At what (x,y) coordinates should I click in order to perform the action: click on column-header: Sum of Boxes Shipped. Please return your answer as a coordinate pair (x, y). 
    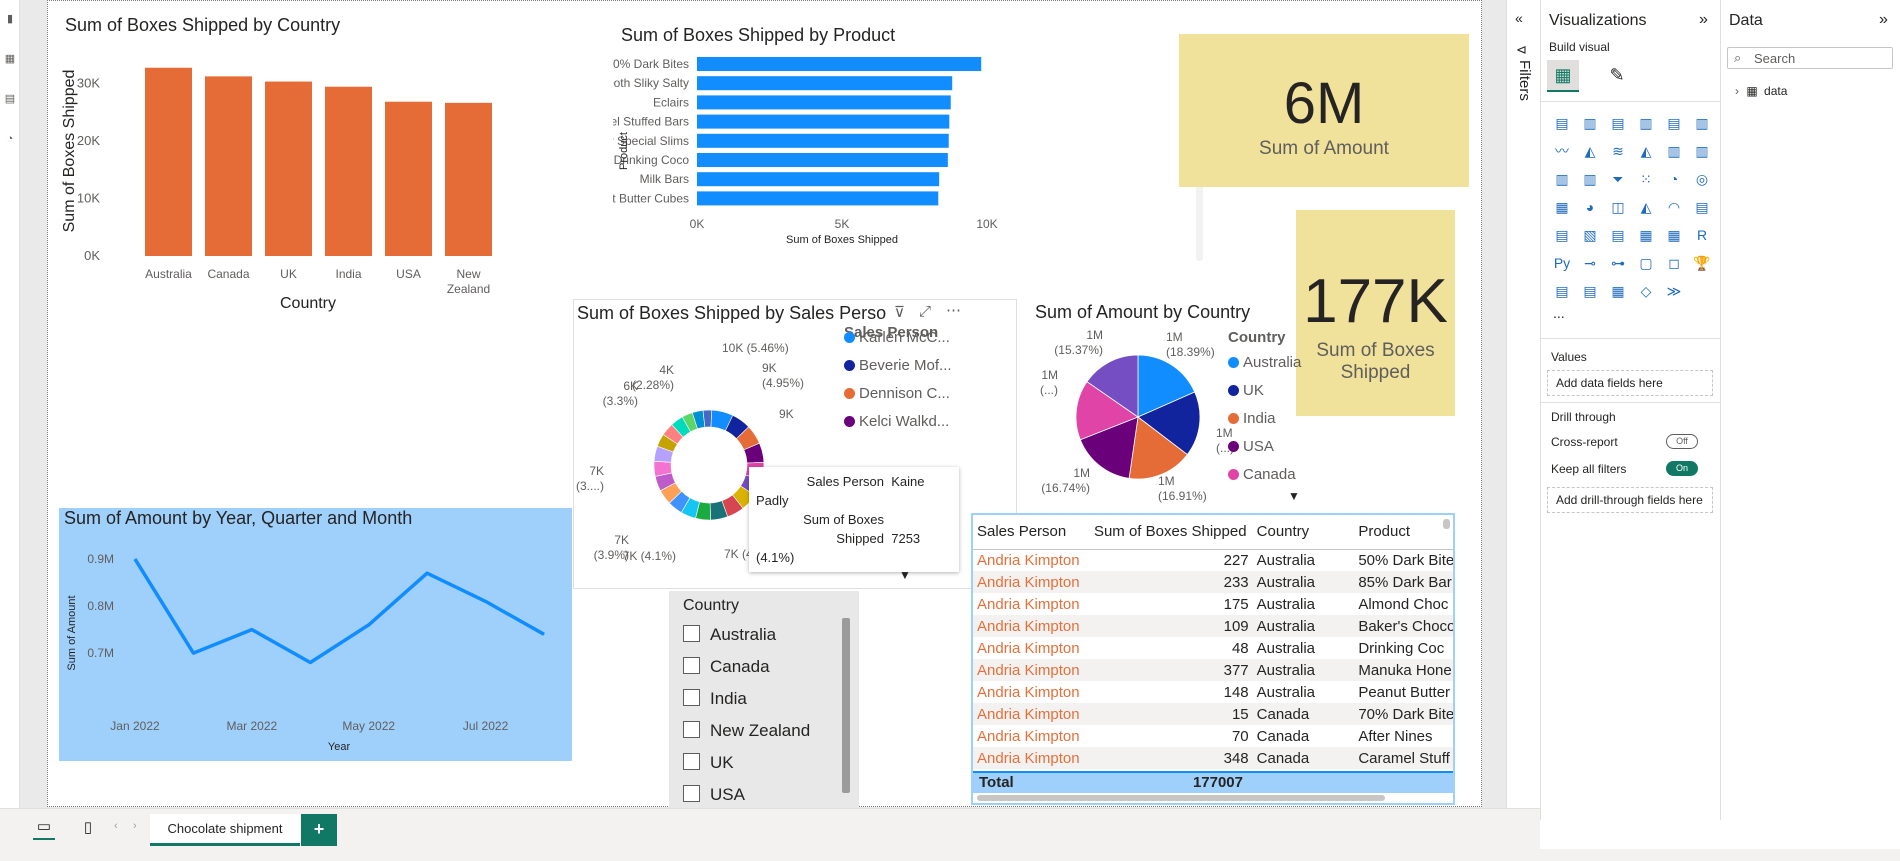
    Looking at the image, I should click on (1171, 532).